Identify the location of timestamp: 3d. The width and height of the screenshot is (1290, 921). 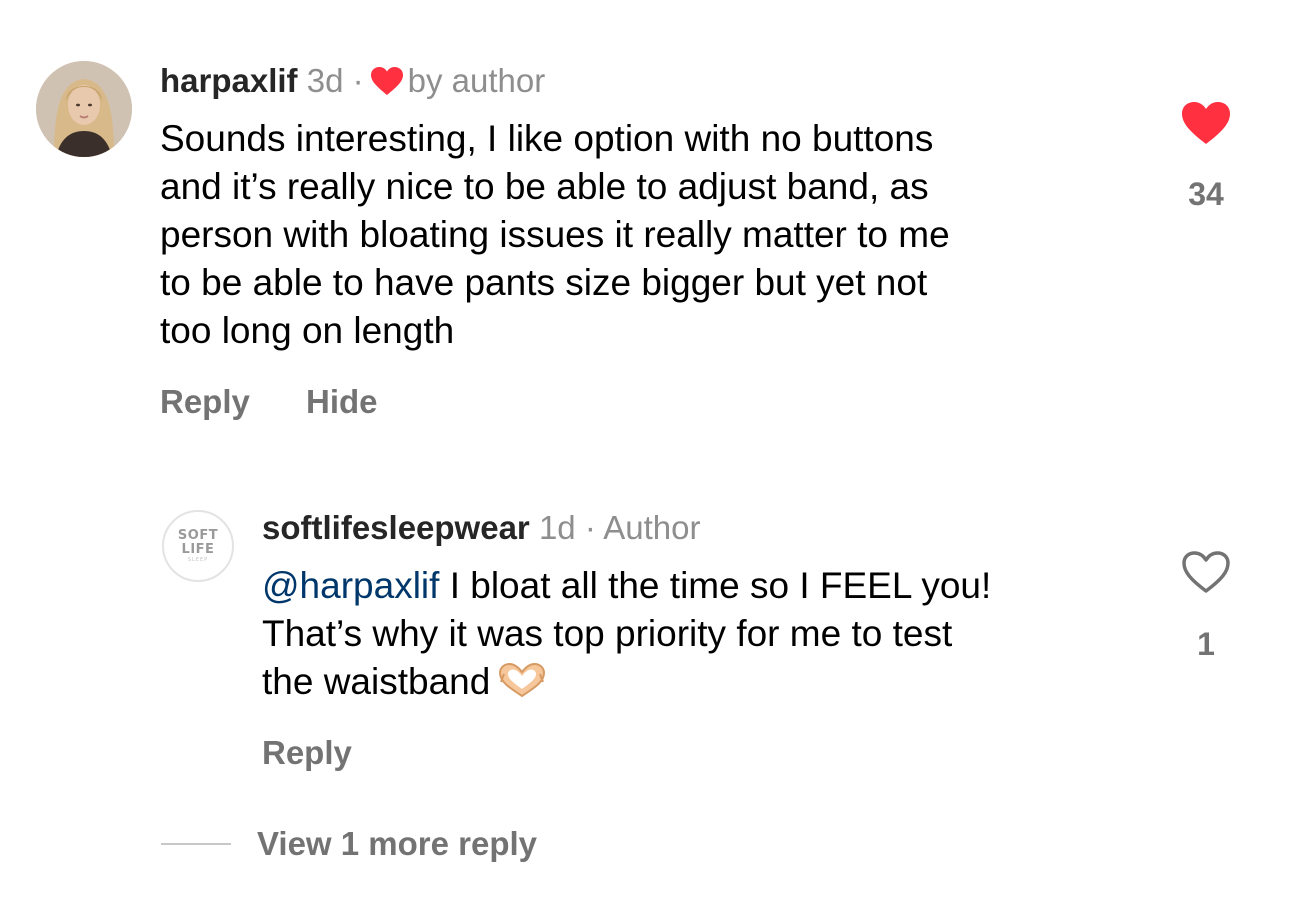
(325, 80).